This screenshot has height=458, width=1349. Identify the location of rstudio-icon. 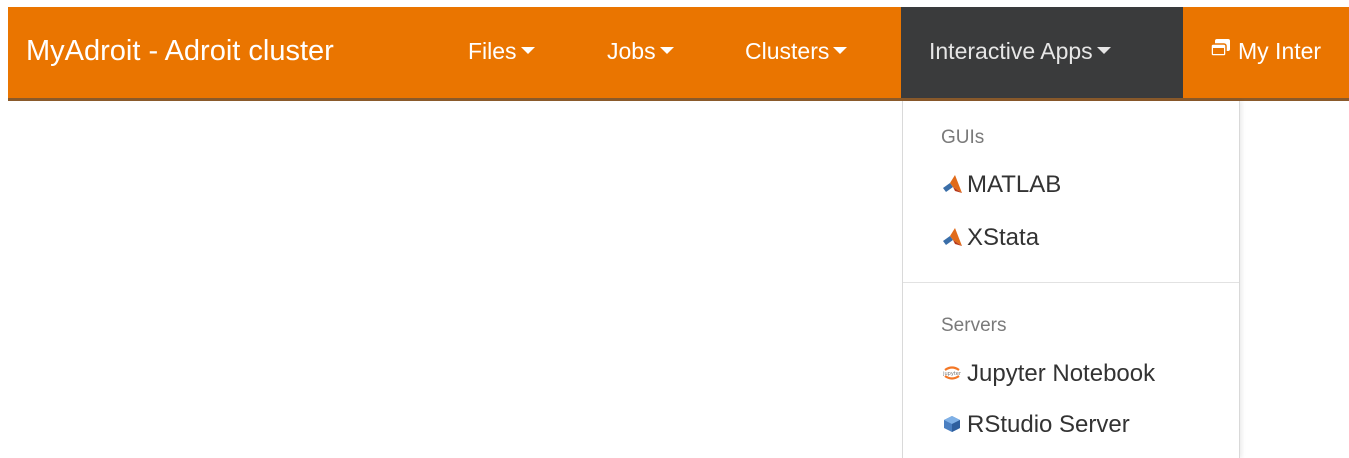
(952, 424).